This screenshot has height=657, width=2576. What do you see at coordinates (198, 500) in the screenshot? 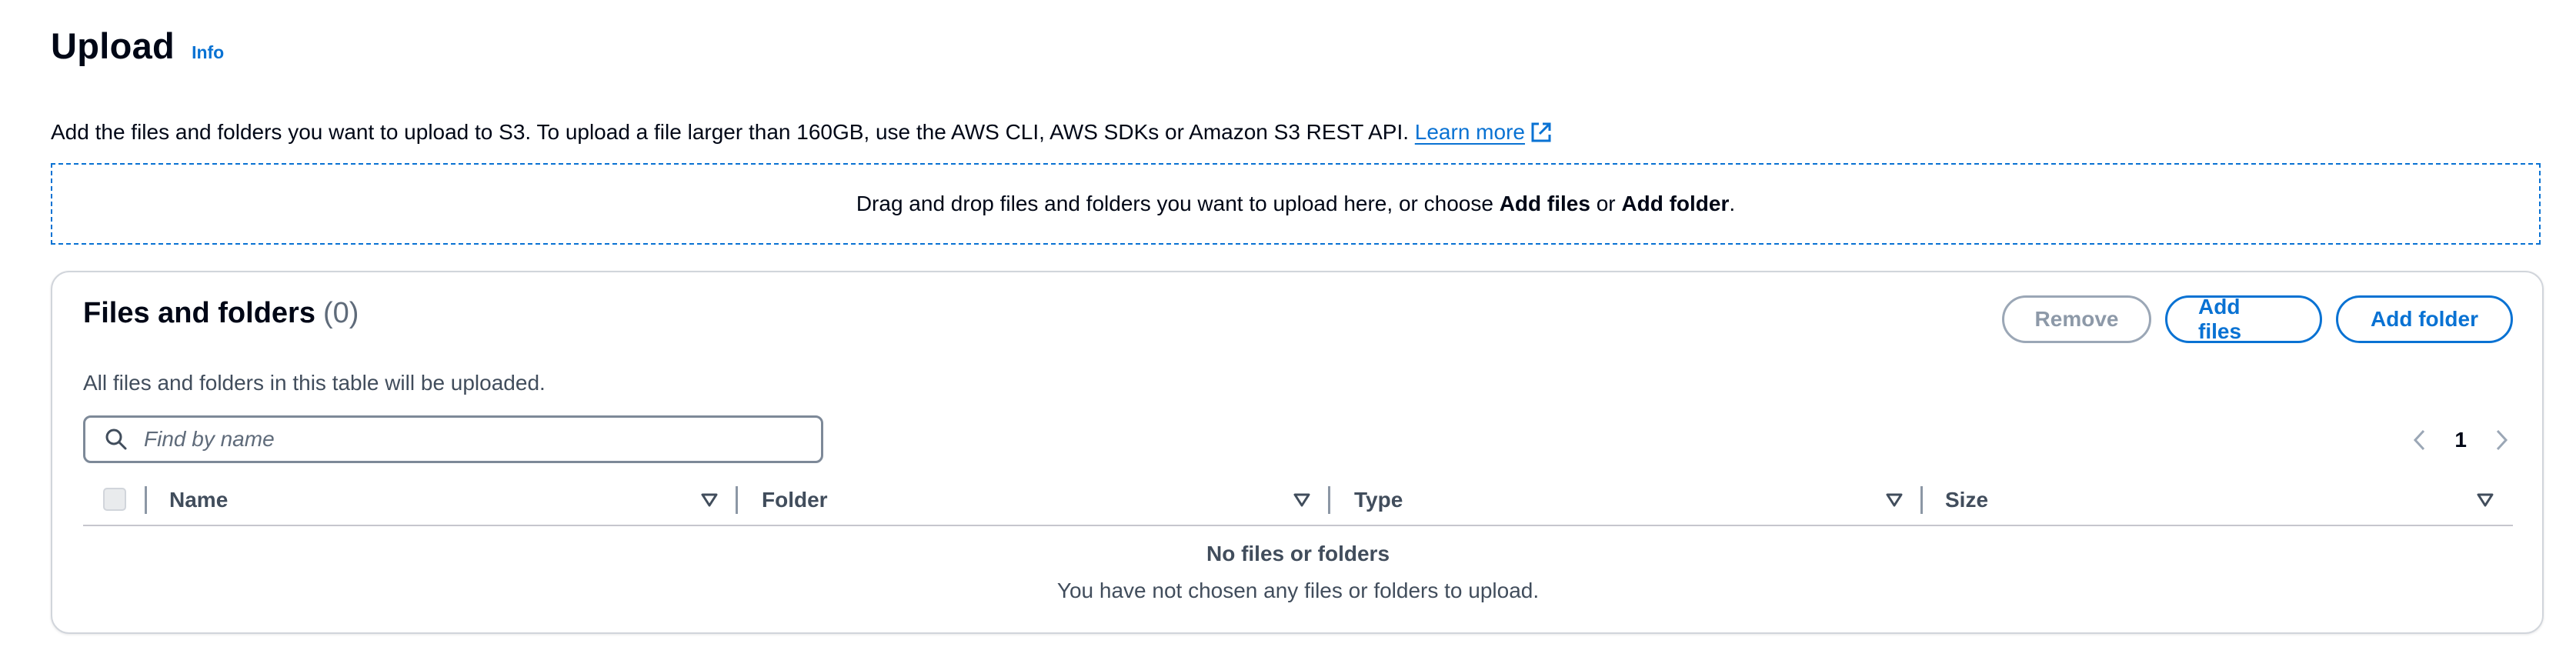
I see `column-header-name: Name` at bounding box center [198, 500].